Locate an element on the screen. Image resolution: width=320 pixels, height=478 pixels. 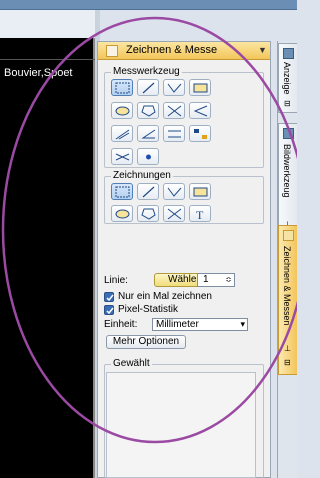
measure-angle2-tool is located at coordinates (148, 133).